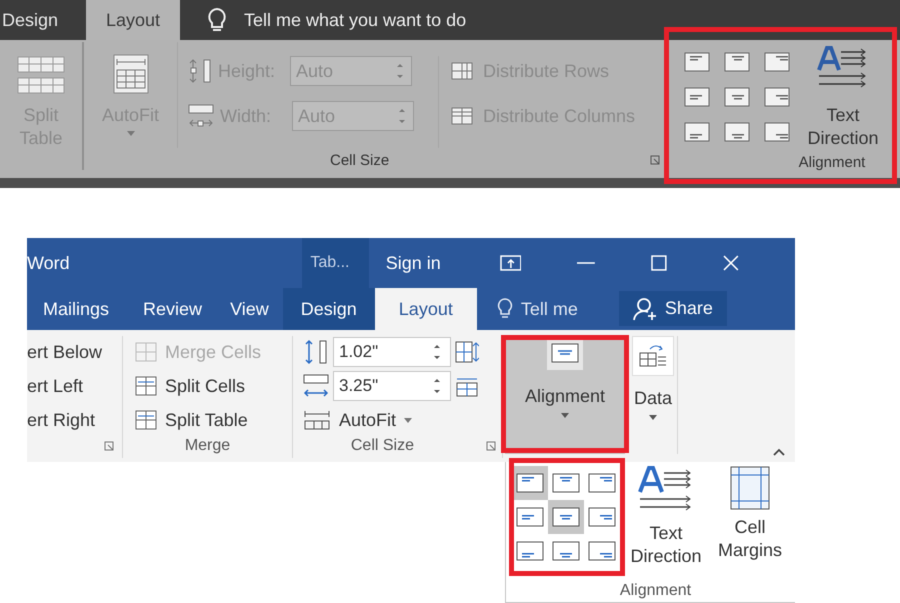 The image size is (900, 603). What do you see at coordinates (74, 352) in the screenshot?
I see `insert-button: ert Below` at bounding box center [74, 352].